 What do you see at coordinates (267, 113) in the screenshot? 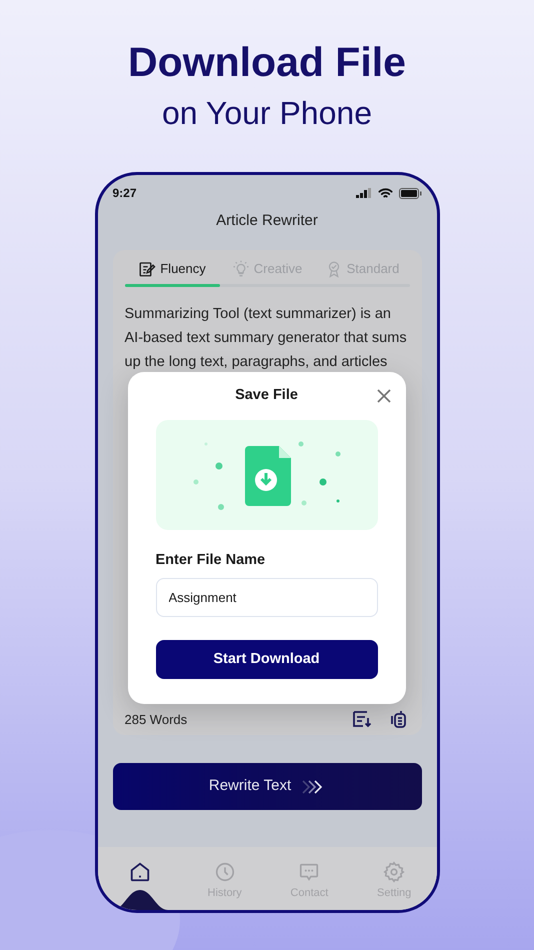
I see `headline-subtitle: on Your Phone` at bounding box center [267, 113].